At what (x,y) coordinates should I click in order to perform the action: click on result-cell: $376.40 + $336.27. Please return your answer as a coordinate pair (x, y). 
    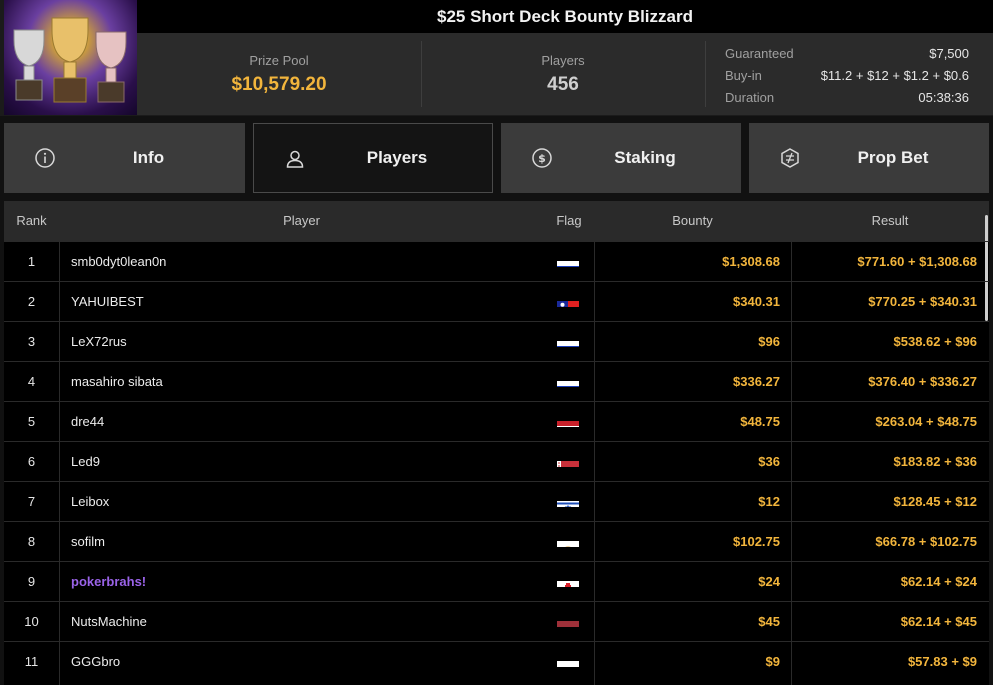
    Looking at the image, I should click on (922, 381).